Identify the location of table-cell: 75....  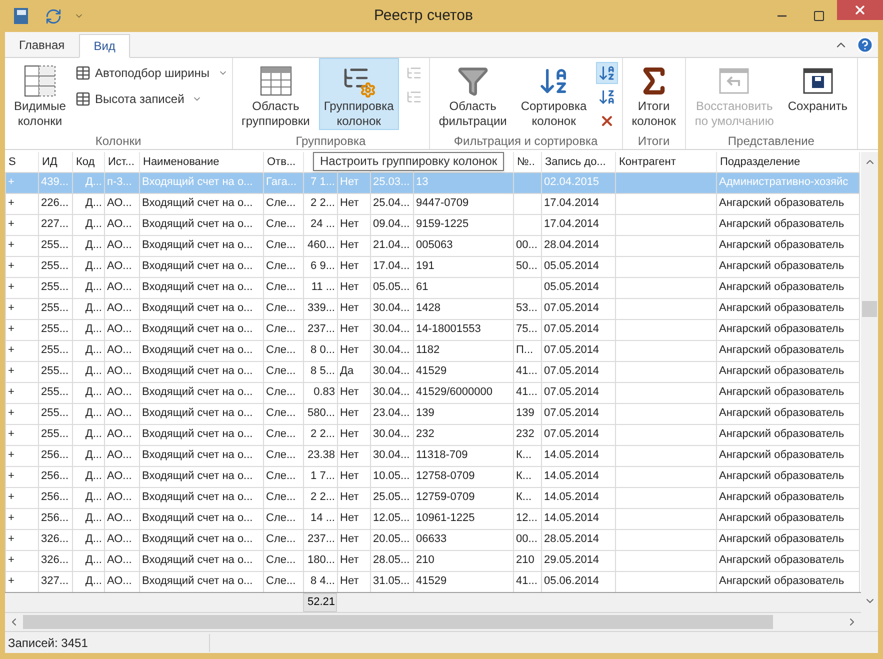
(528, 329).